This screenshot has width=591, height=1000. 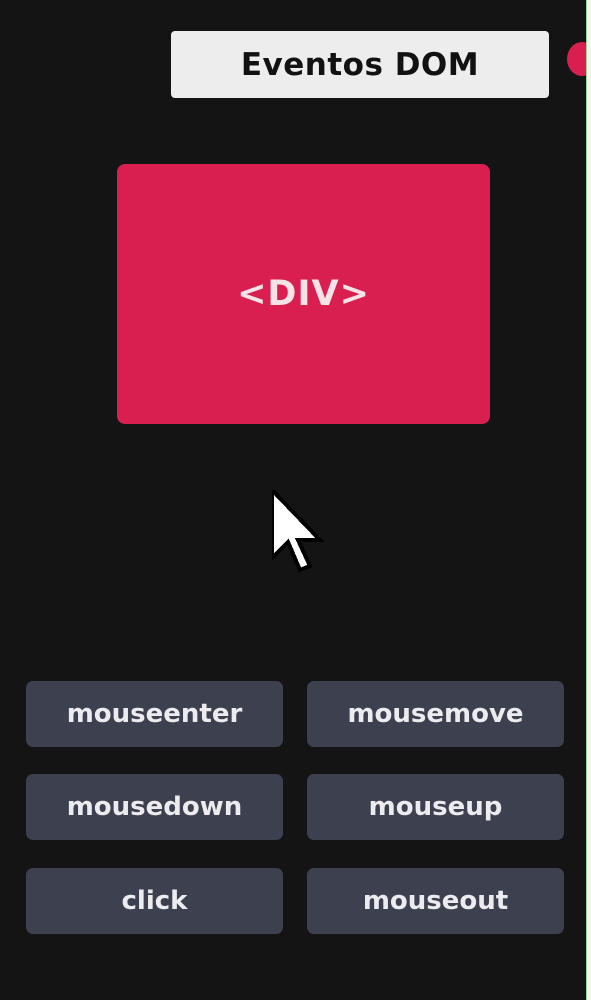 I want to click on event-button-mouseup: mouseup, so click(x=435, y=807).